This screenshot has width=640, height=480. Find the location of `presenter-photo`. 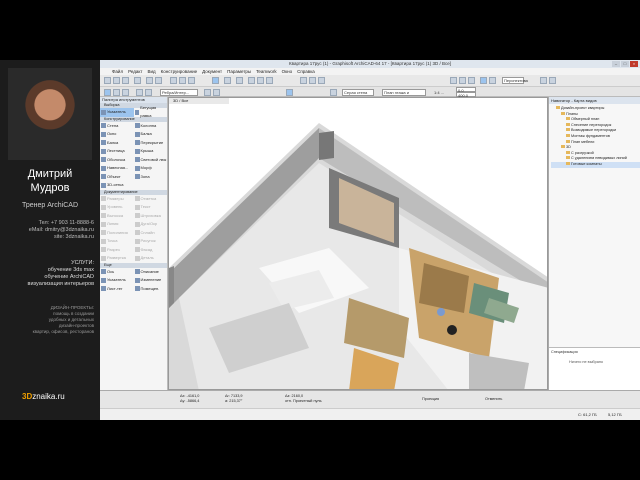

presenter-photo is located at coordinates (50, 114).